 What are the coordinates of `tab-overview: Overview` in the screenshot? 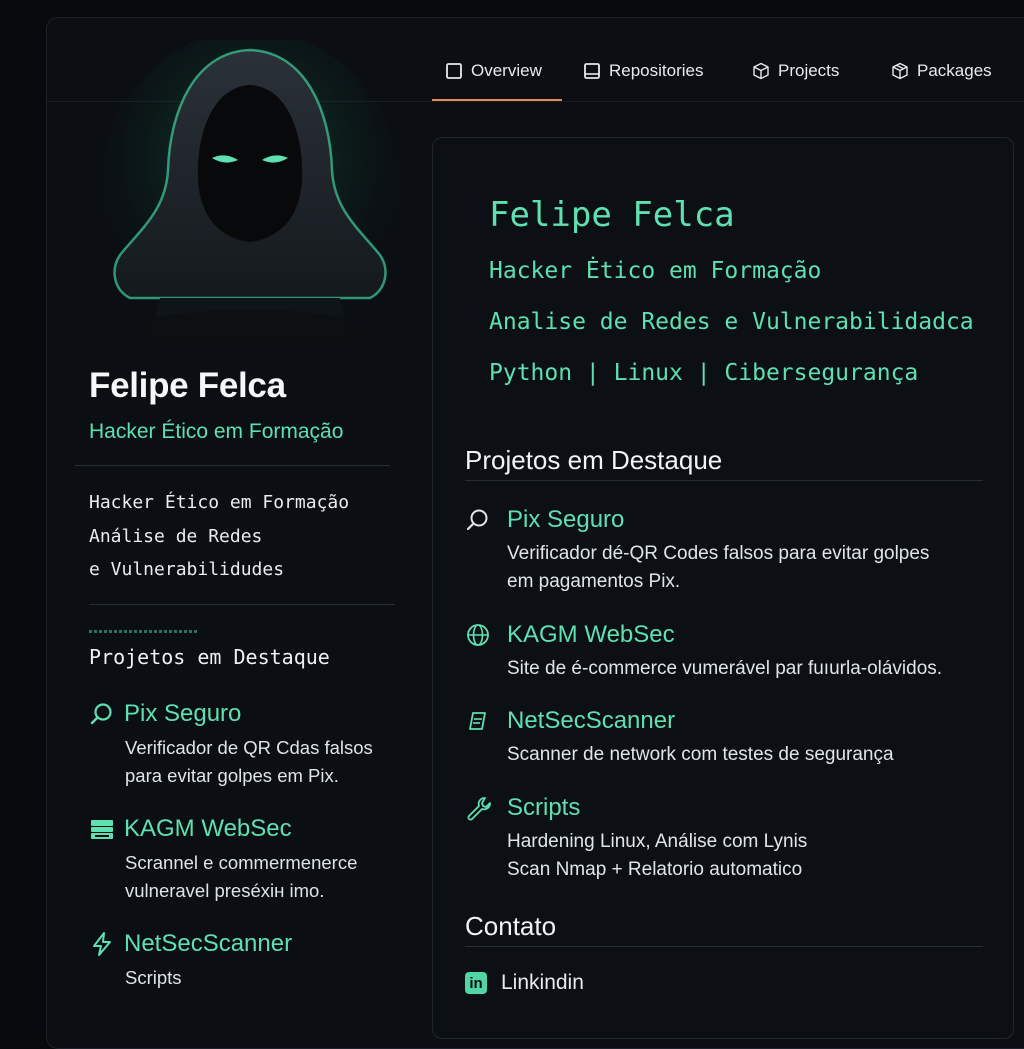 It's located at (493, 71).